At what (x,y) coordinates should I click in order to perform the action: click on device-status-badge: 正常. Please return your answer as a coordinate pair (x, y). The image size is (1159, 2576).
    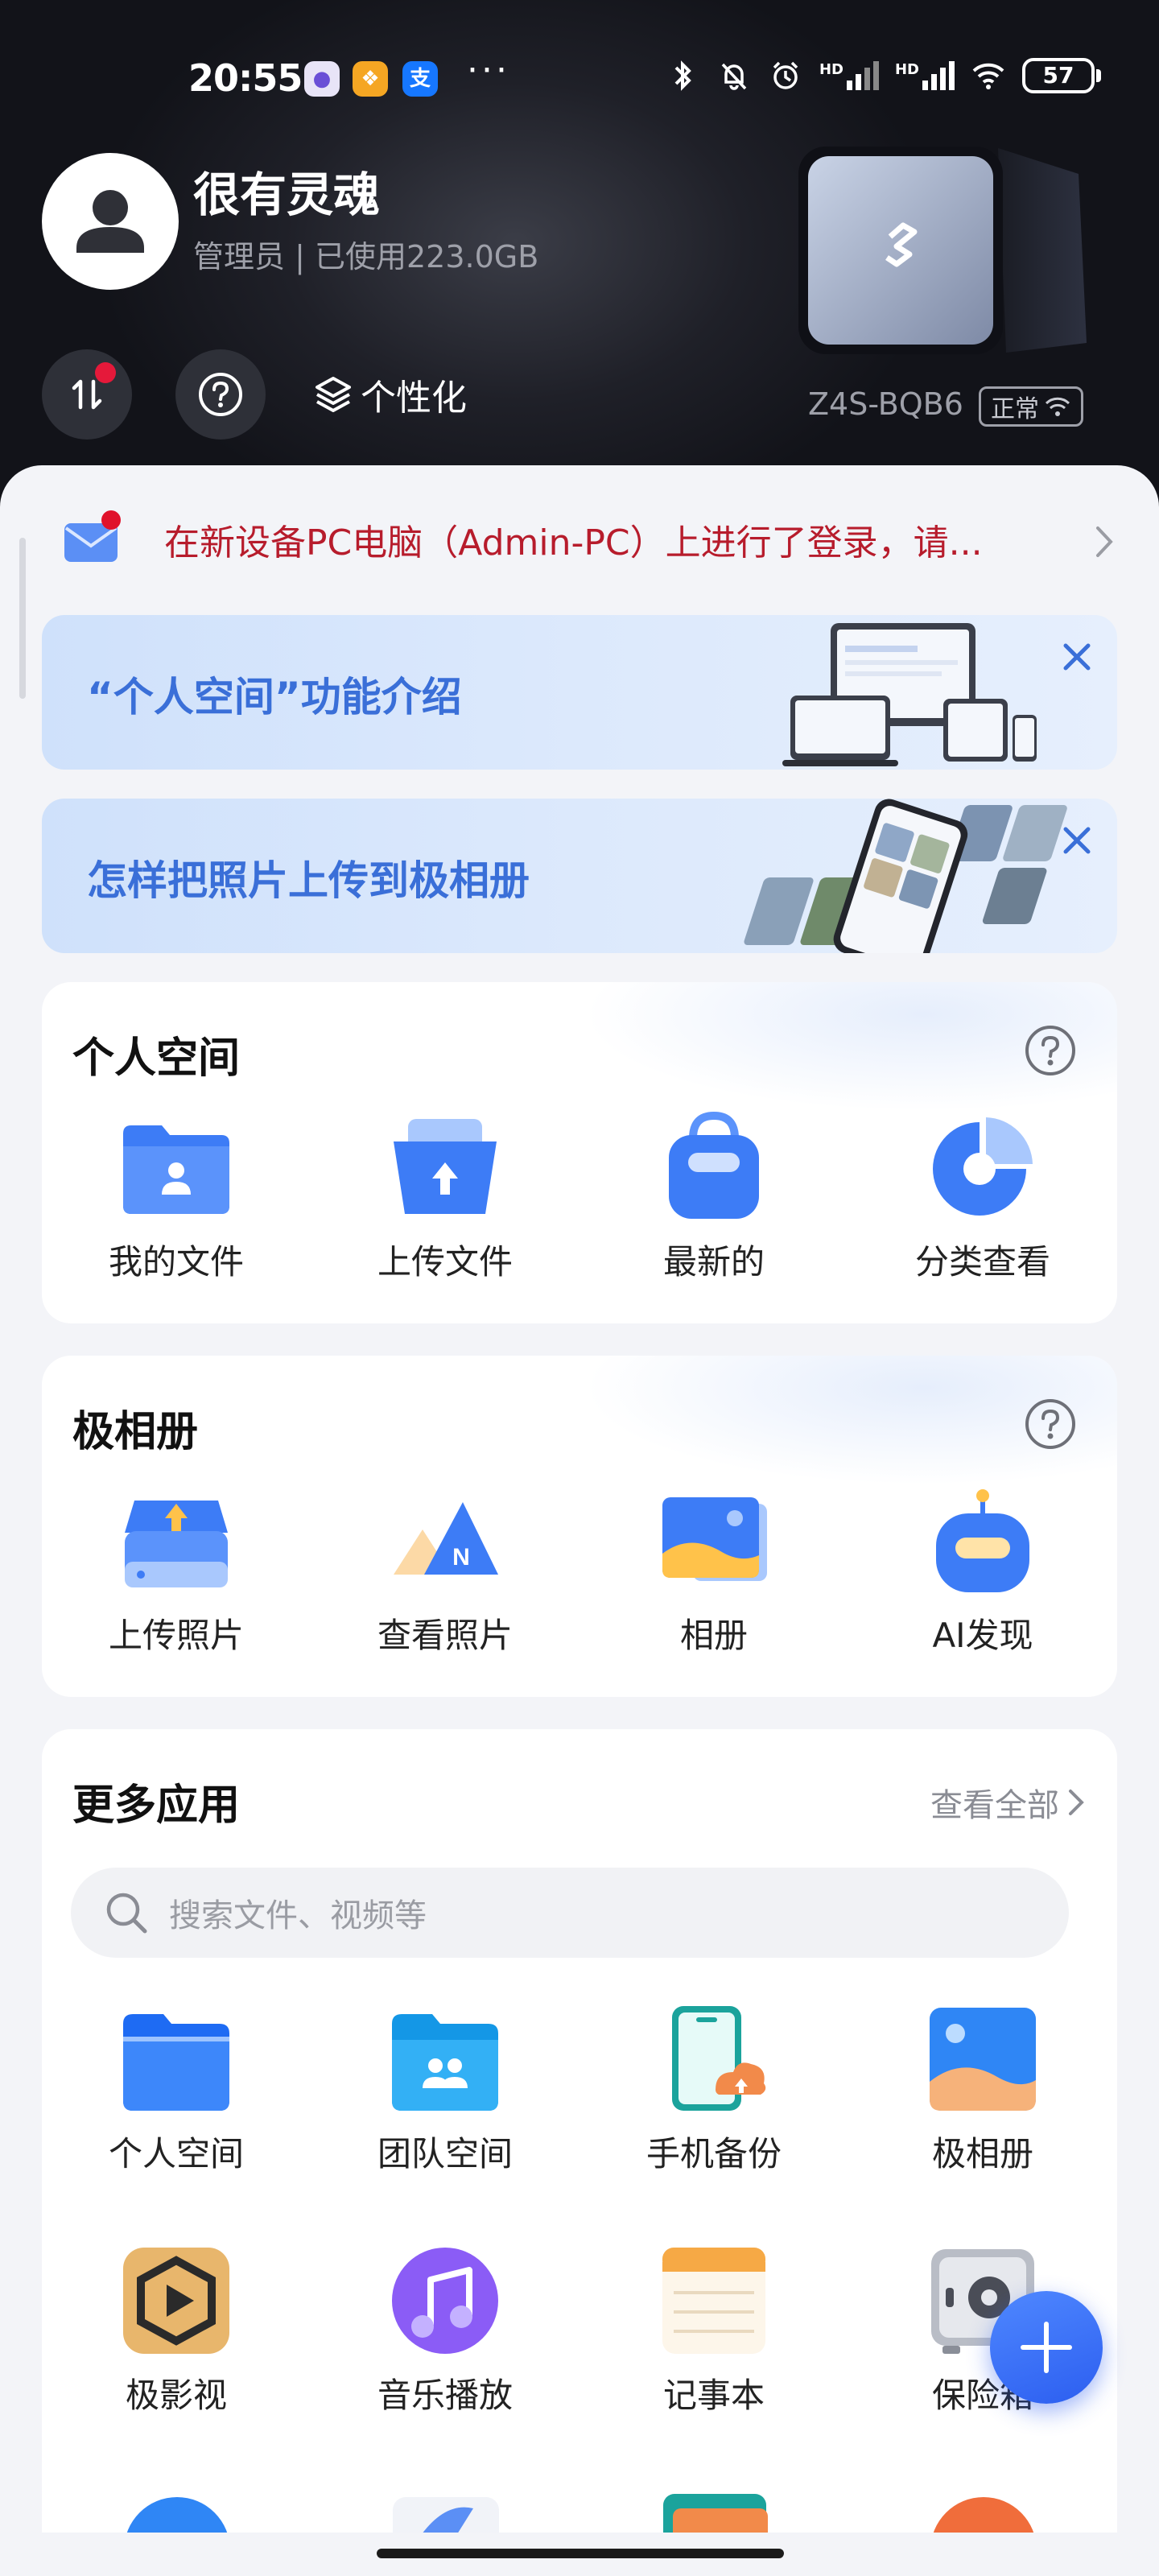
    Looking at the image, I should click on (1031, 406).